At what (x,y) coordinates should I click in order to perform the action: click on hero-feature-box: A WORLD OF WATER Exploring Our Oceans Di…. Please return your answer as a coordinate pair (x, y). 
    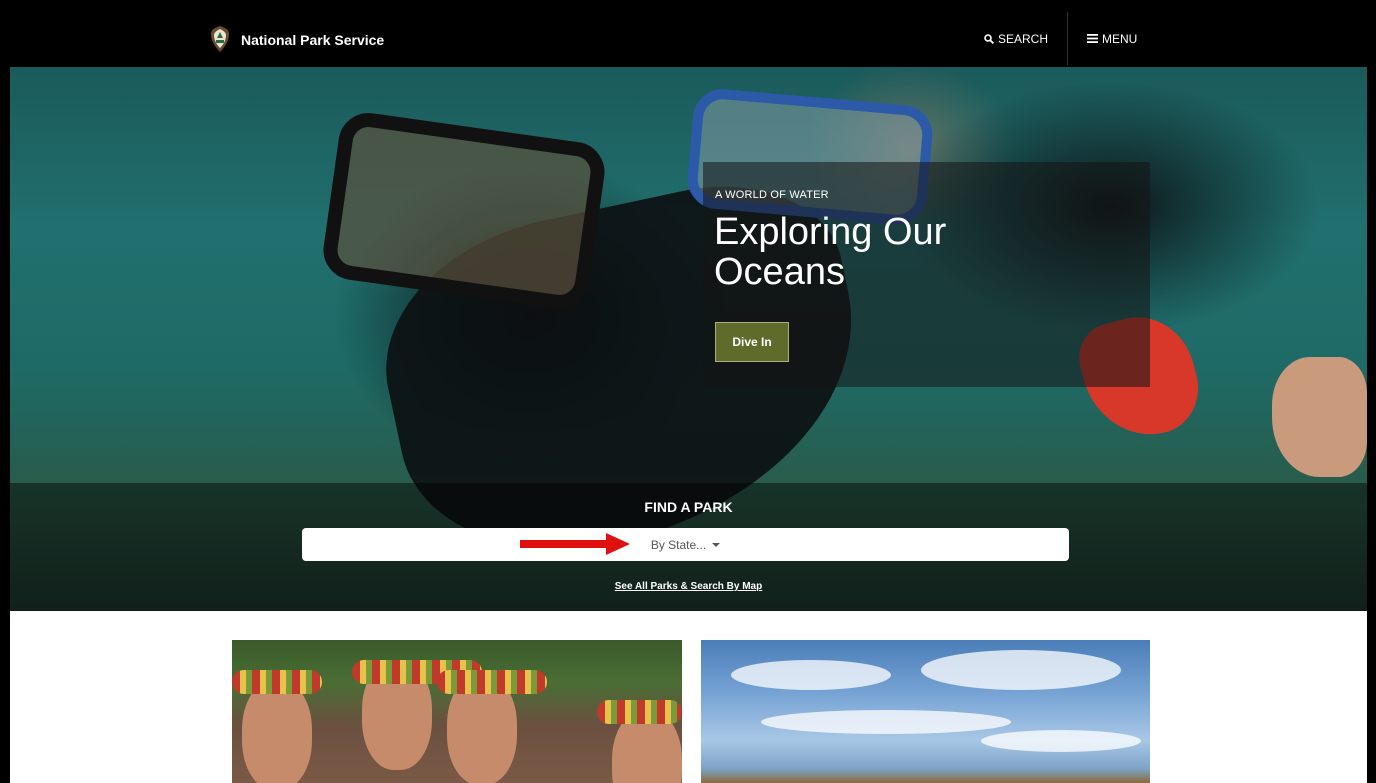
    Looking at the image, I should click on (926, 274).